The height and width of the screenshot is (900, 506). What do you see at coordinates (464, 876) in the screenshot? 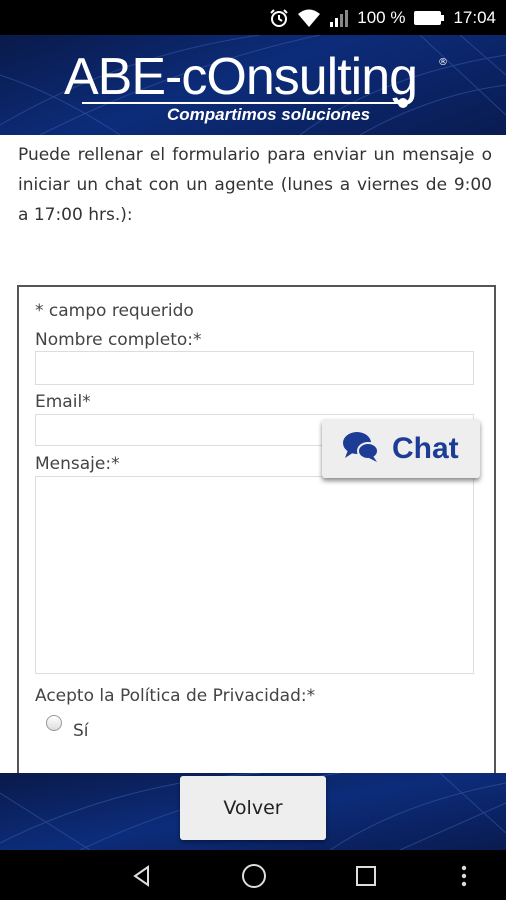
I see `overflow-menu-icon` at bounding box center [464, 876].